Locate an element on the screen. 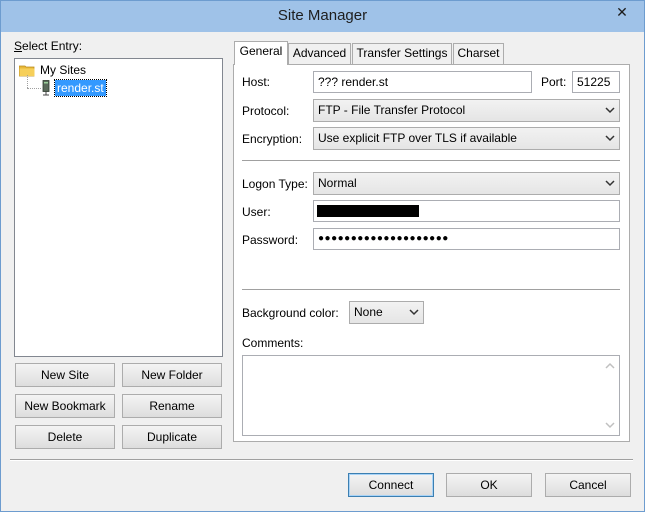  tab-advanced: Advanced is located at coordinates (319, 53).